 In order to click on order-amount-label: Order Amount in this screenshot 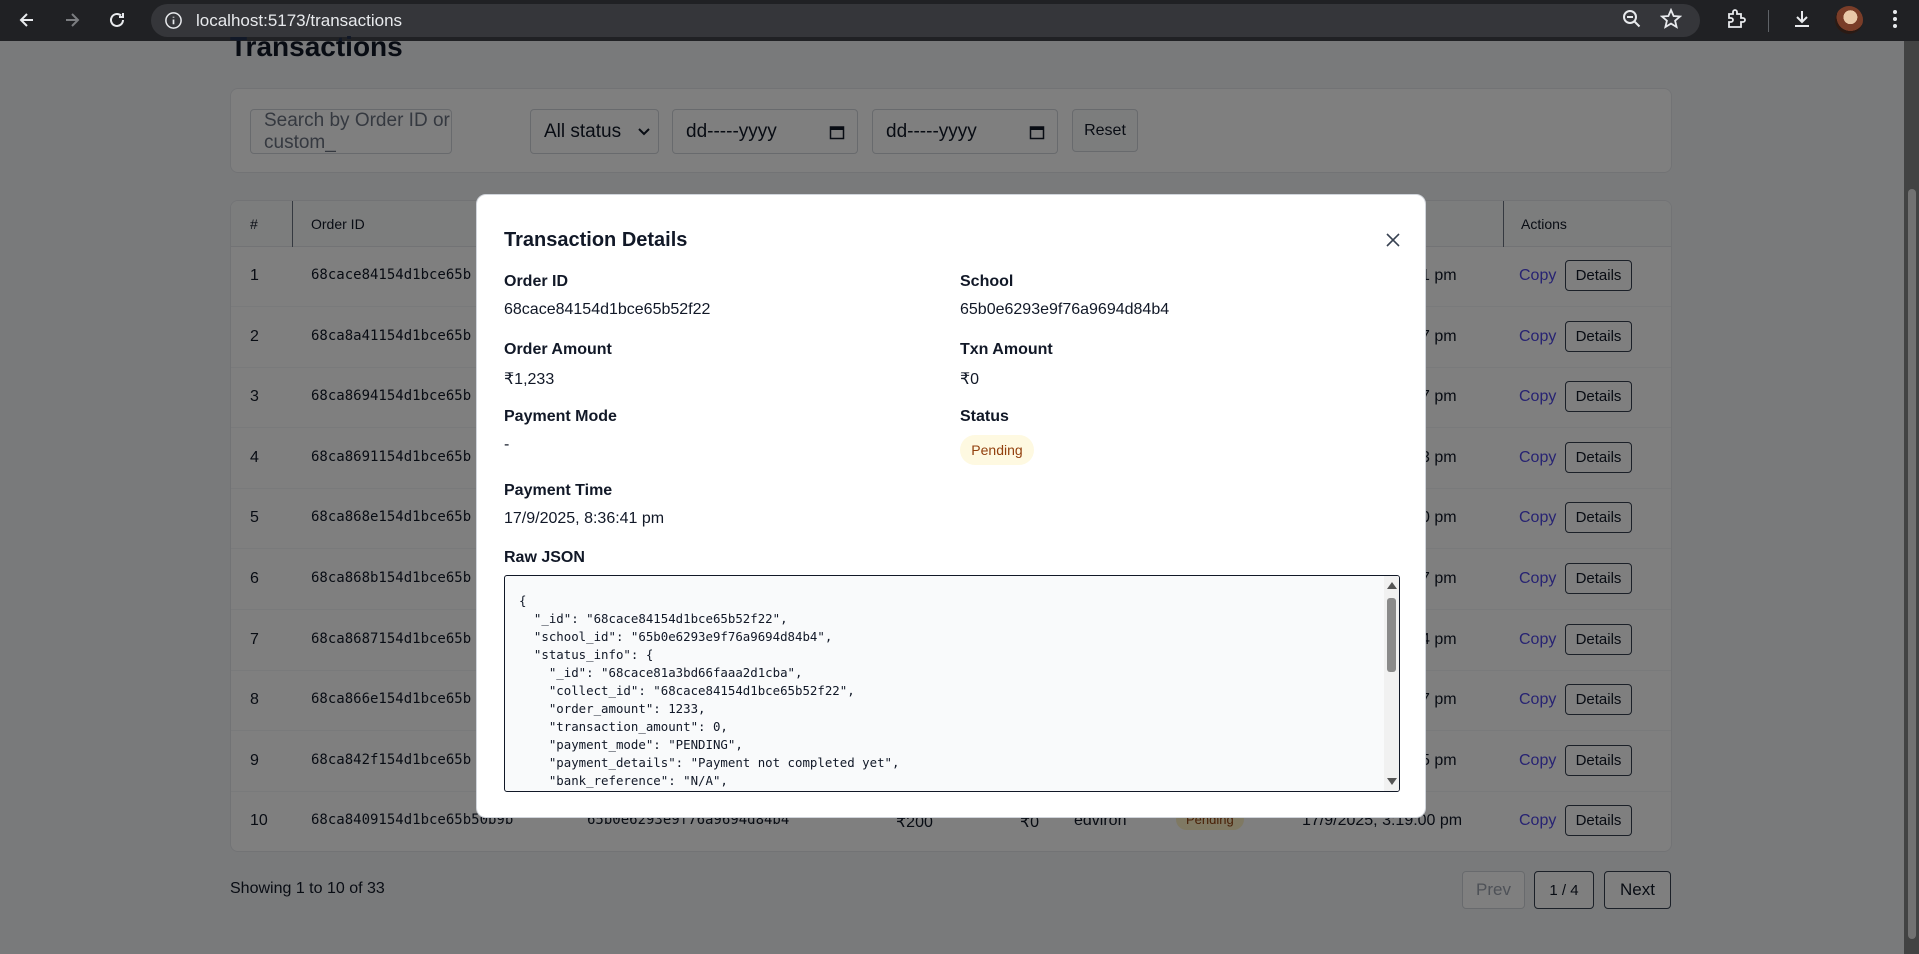, I will do `click(558, 349)`.